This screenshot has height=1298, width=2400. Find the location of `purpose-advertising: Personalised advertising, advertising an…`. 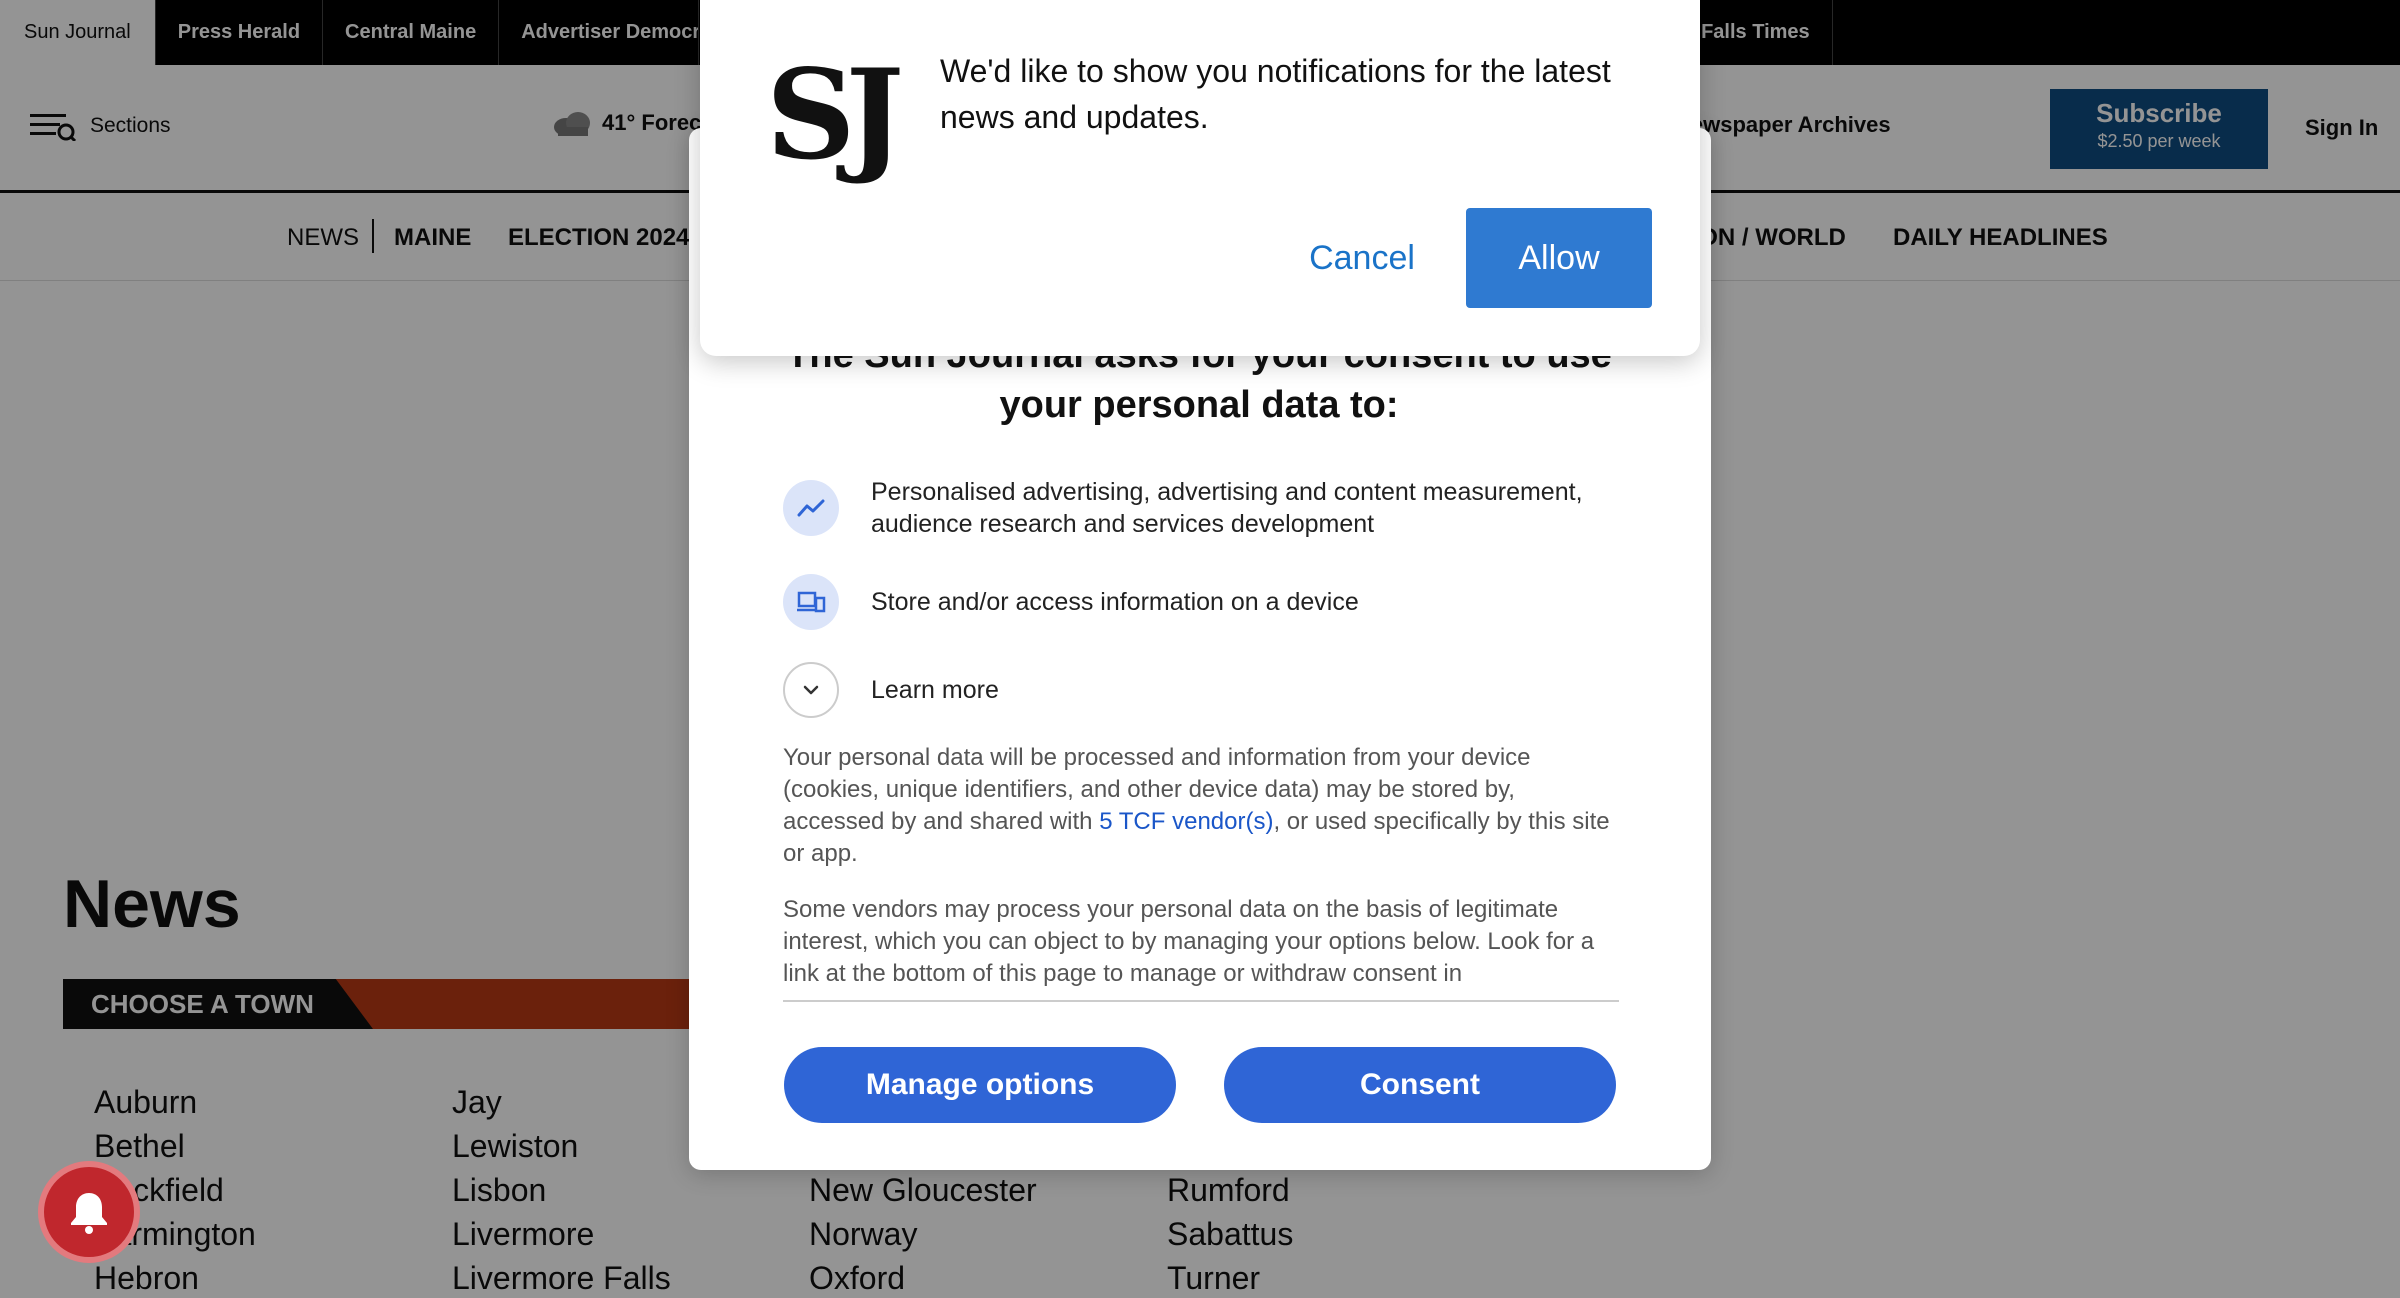

purpose-advertising: Personalised advertising, advertising an… is located at coordinates (1187, 508).